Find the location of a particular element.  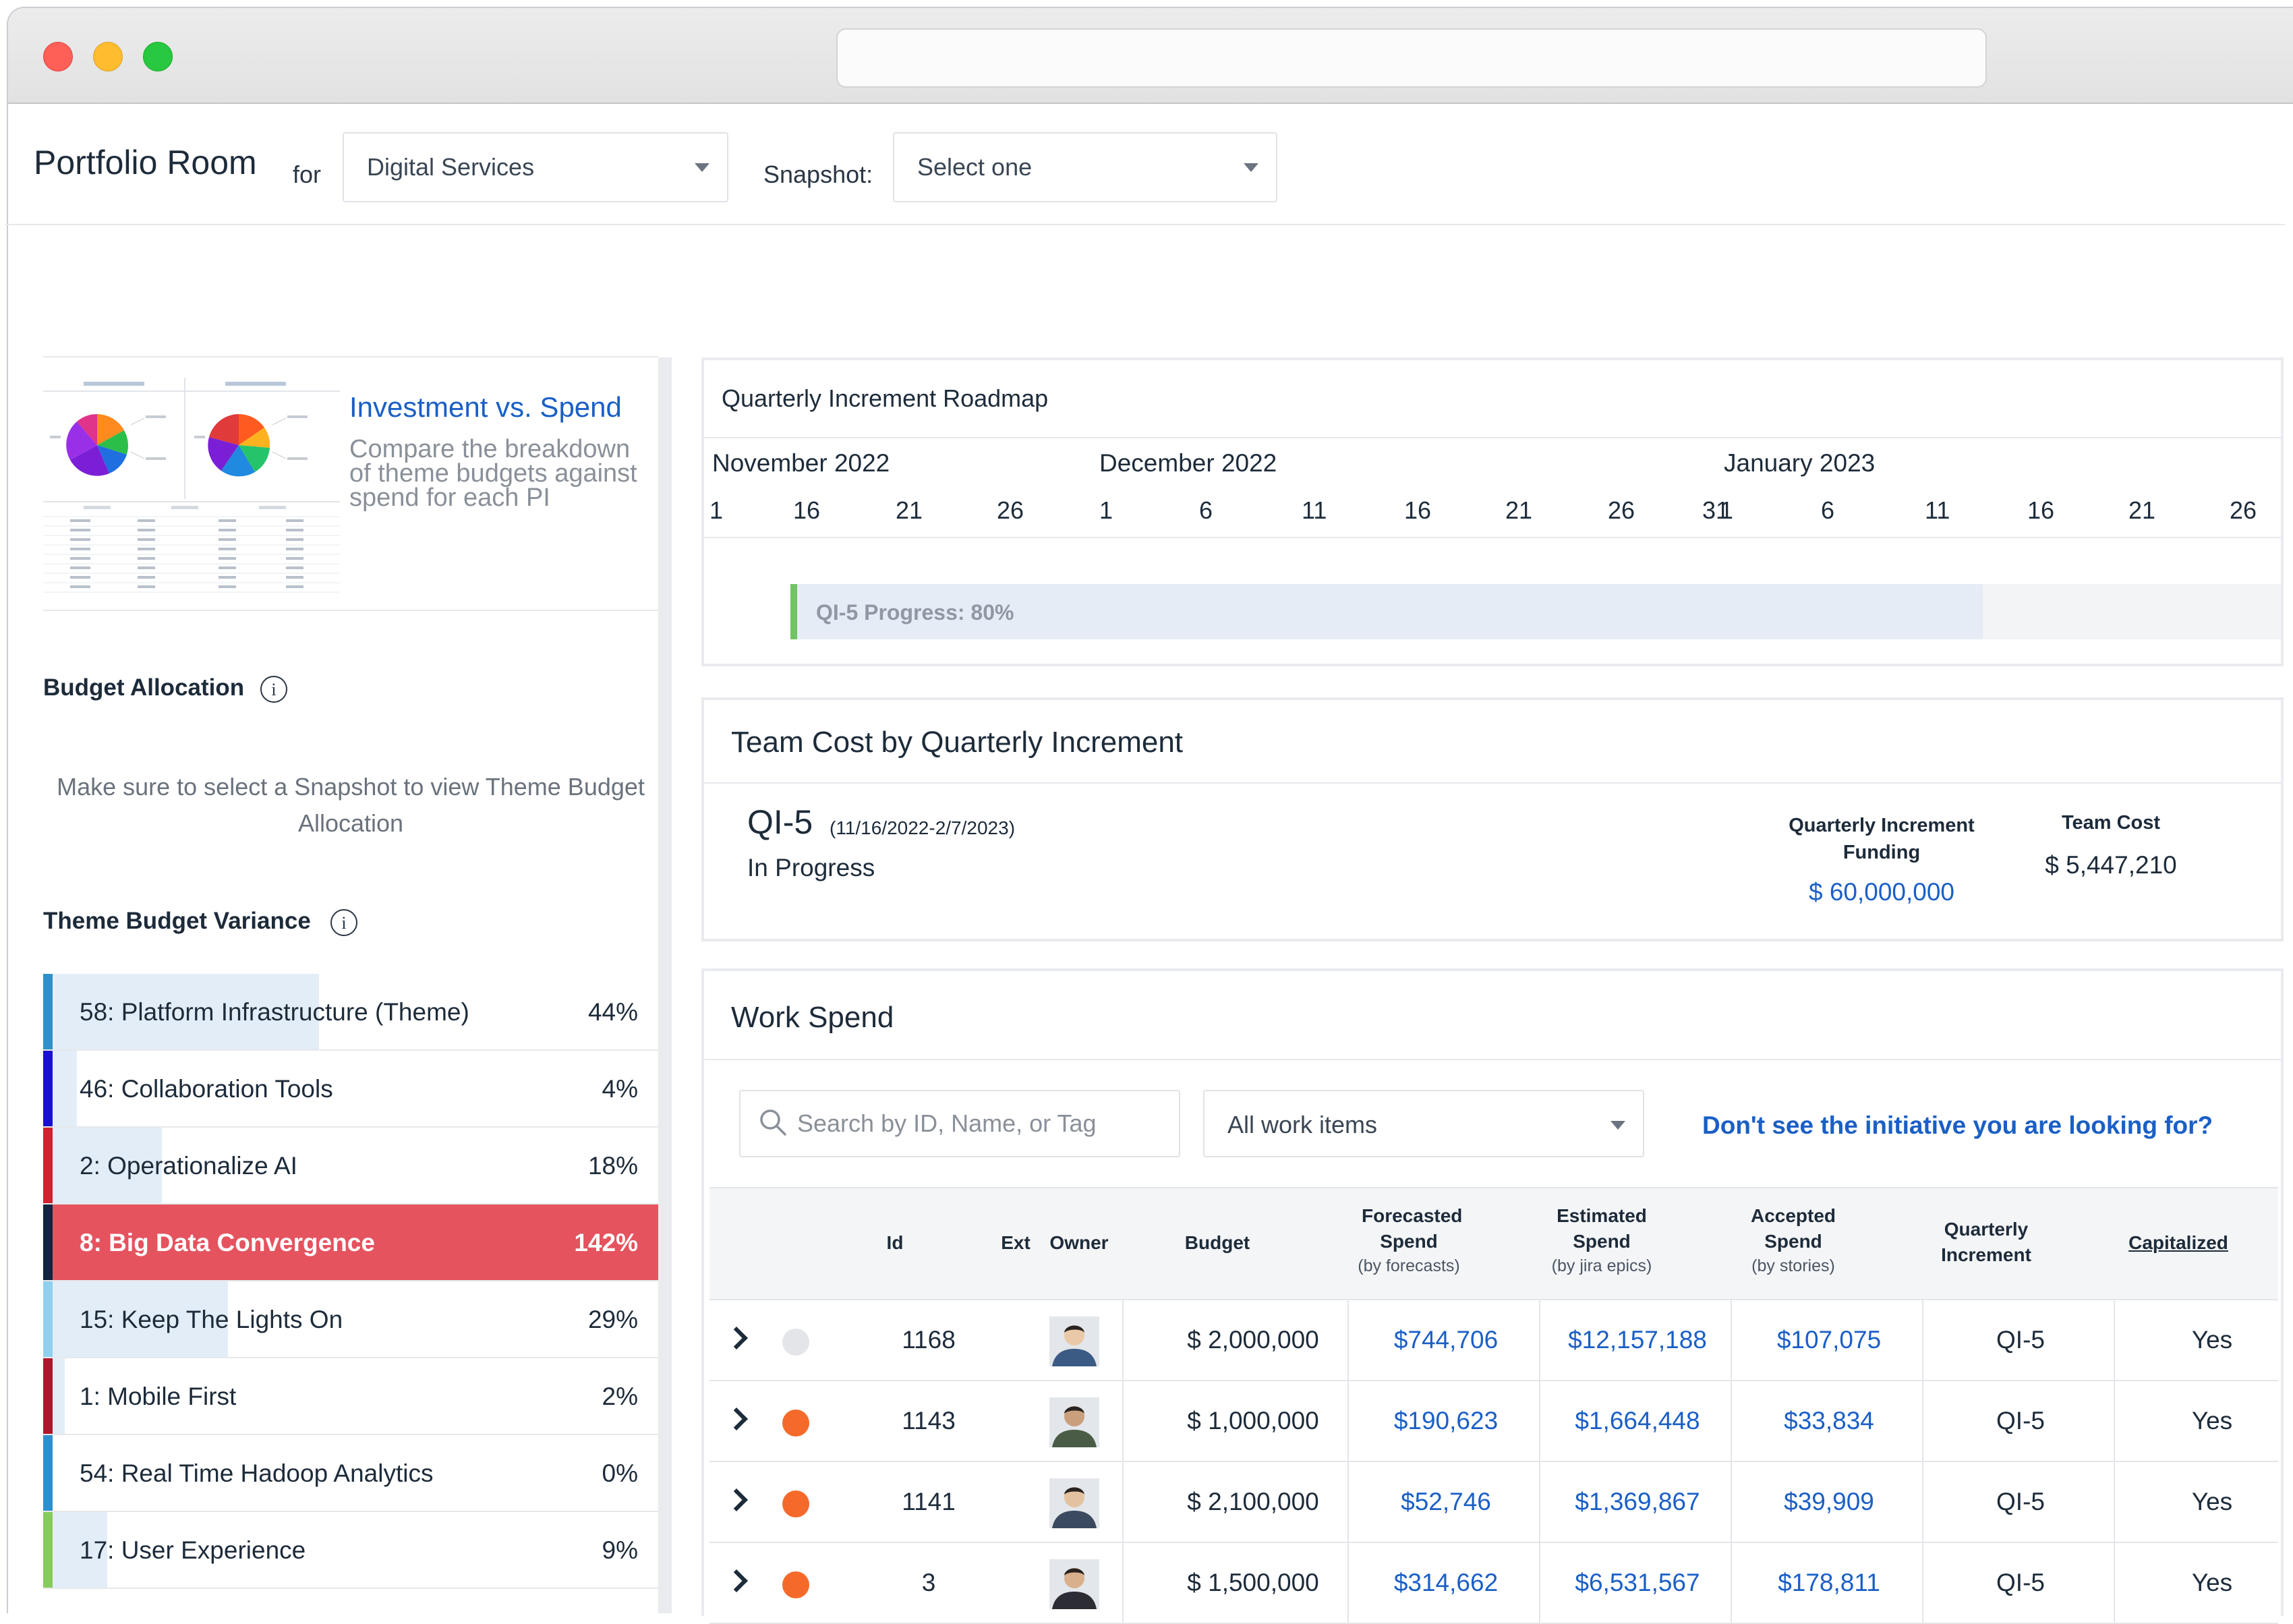

theme-variance-percent: 142% is located at coordinates (606, 1242).